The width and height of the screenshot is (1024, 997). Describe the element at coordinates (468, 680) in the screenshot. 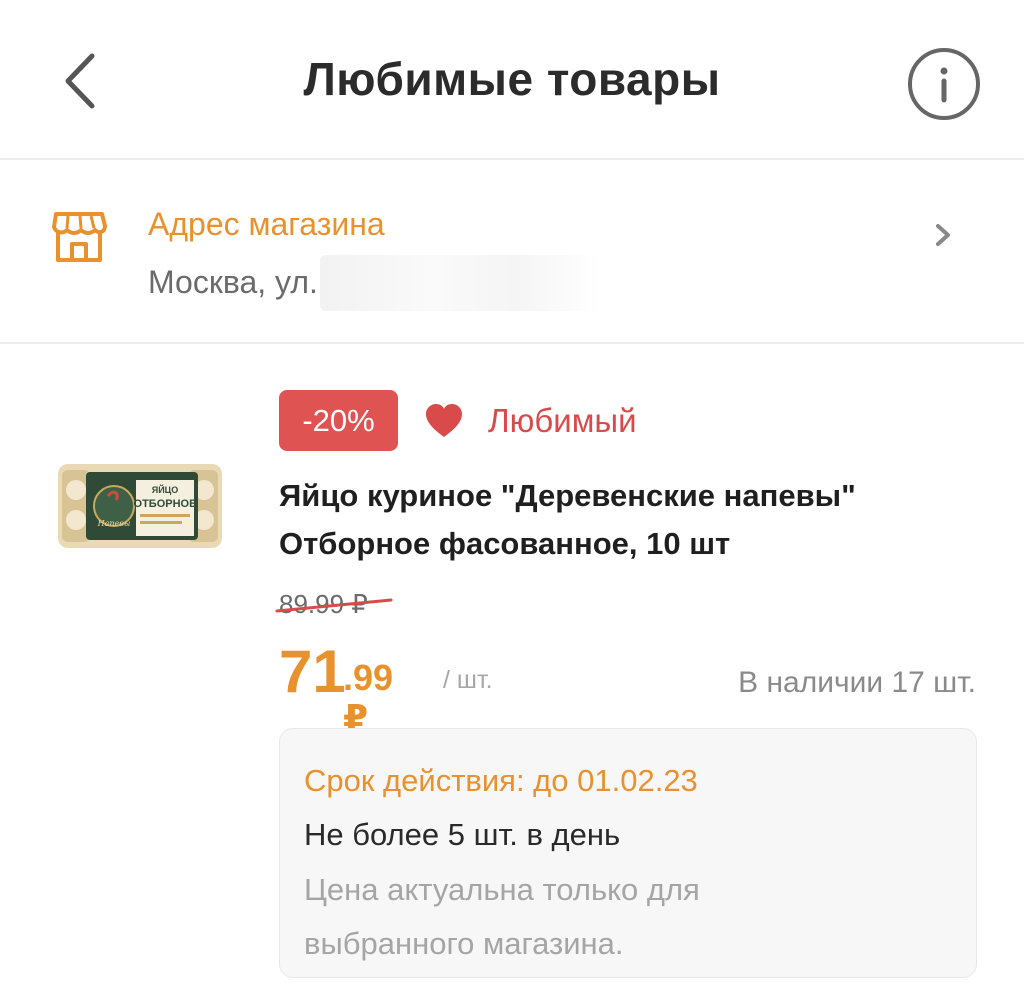

I see `price-unit: / шт.` at that location.